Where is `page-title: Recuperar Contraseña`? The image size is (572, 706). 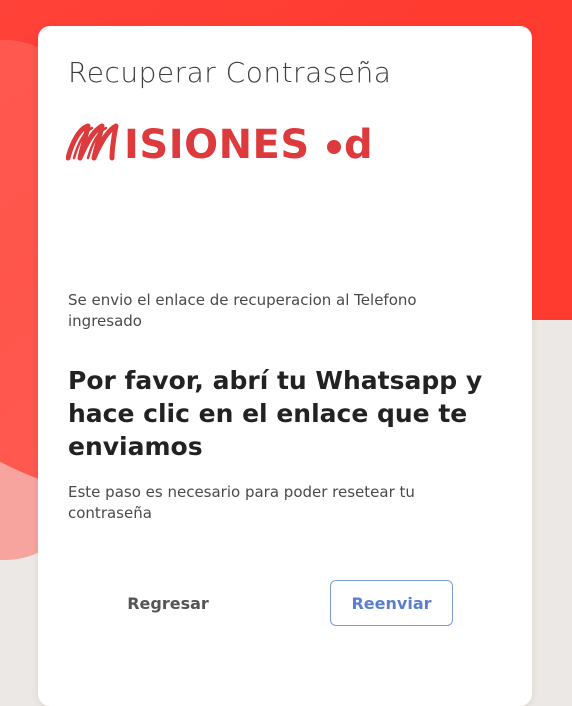
page-title: Recuperar Contraseña is located at coordinates (230, 72).